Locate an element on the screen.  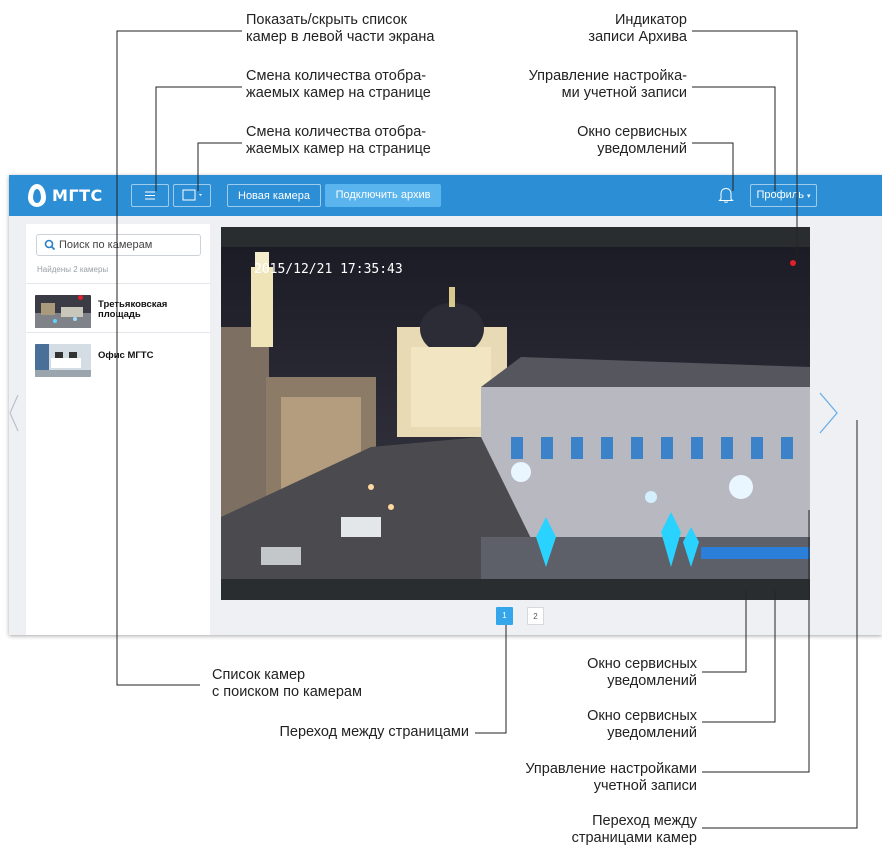
camera-list-item: Офис МГТС is located at coordinates (118, 356).